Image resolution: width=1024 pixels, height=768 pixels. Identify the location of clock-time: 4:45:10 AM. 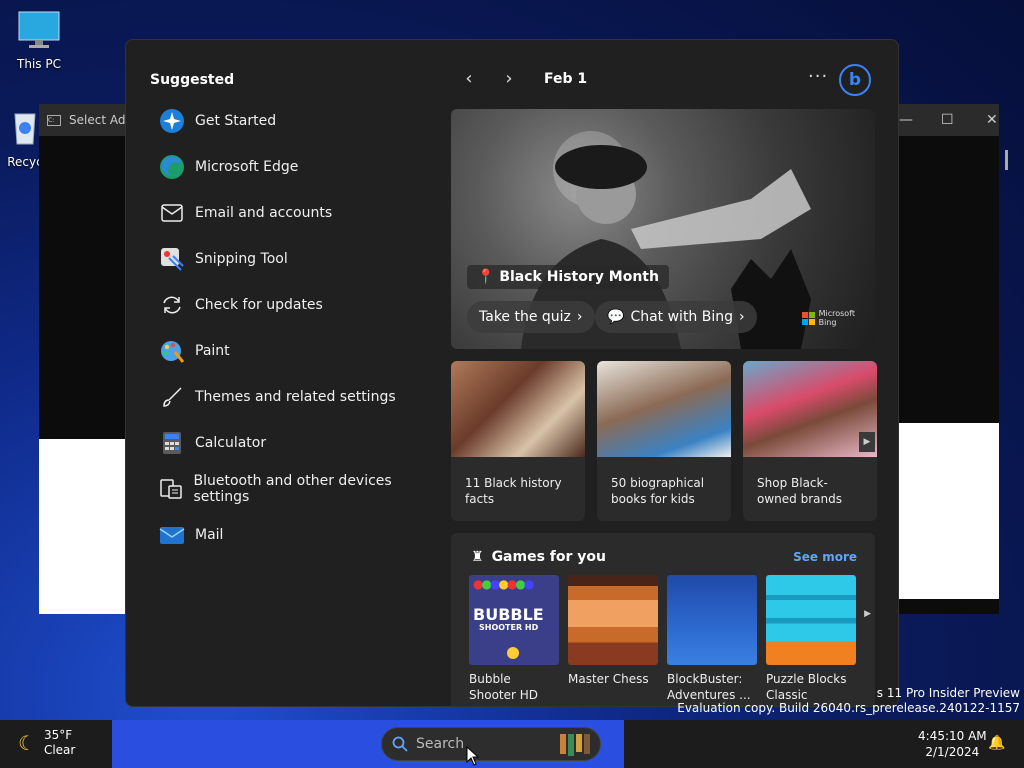
(952, 736).